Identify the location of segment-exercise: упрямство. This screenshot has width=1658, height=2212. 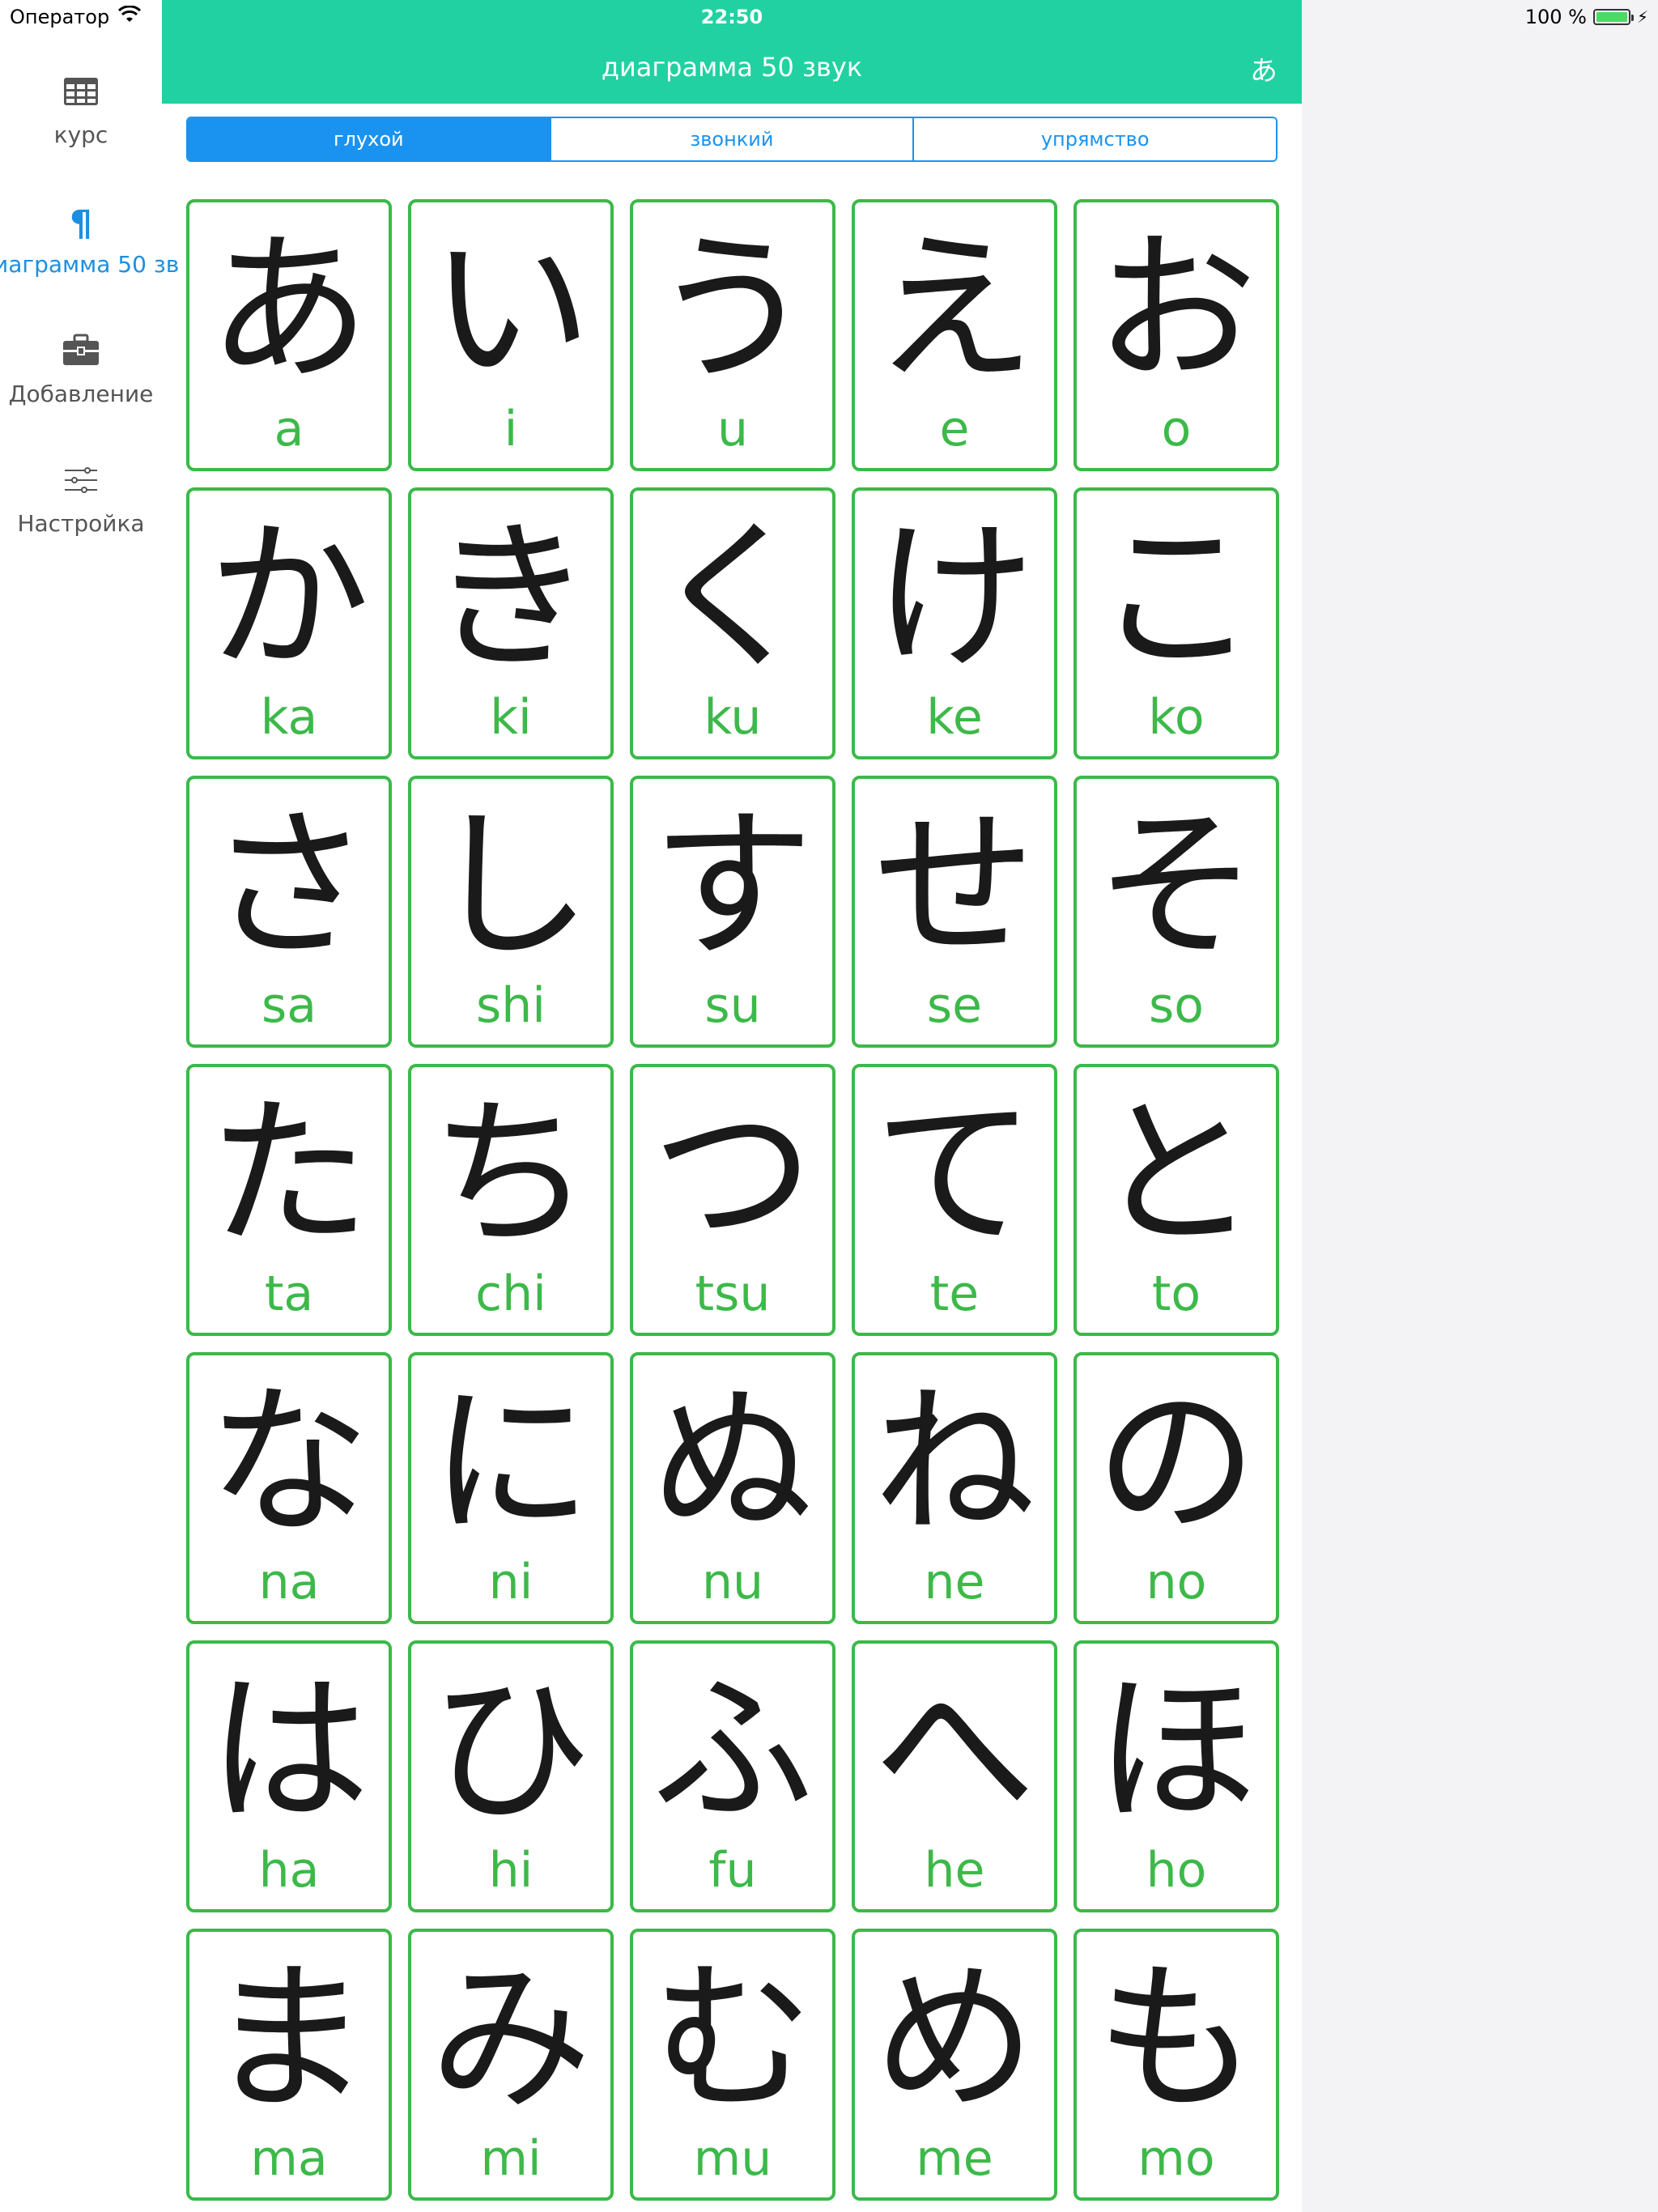
(1094, 139).